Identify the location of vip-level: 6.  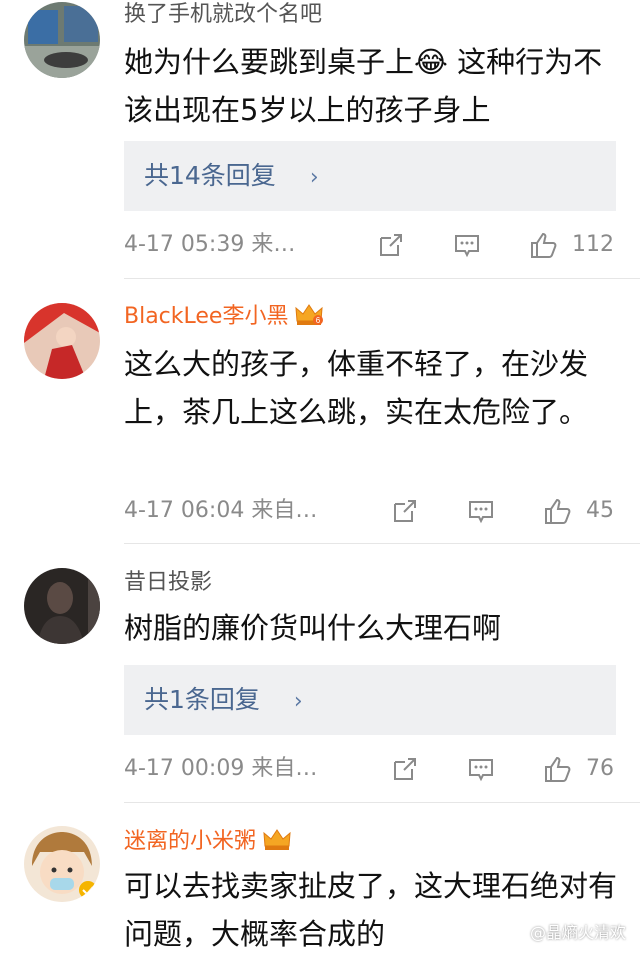
(318, 320).